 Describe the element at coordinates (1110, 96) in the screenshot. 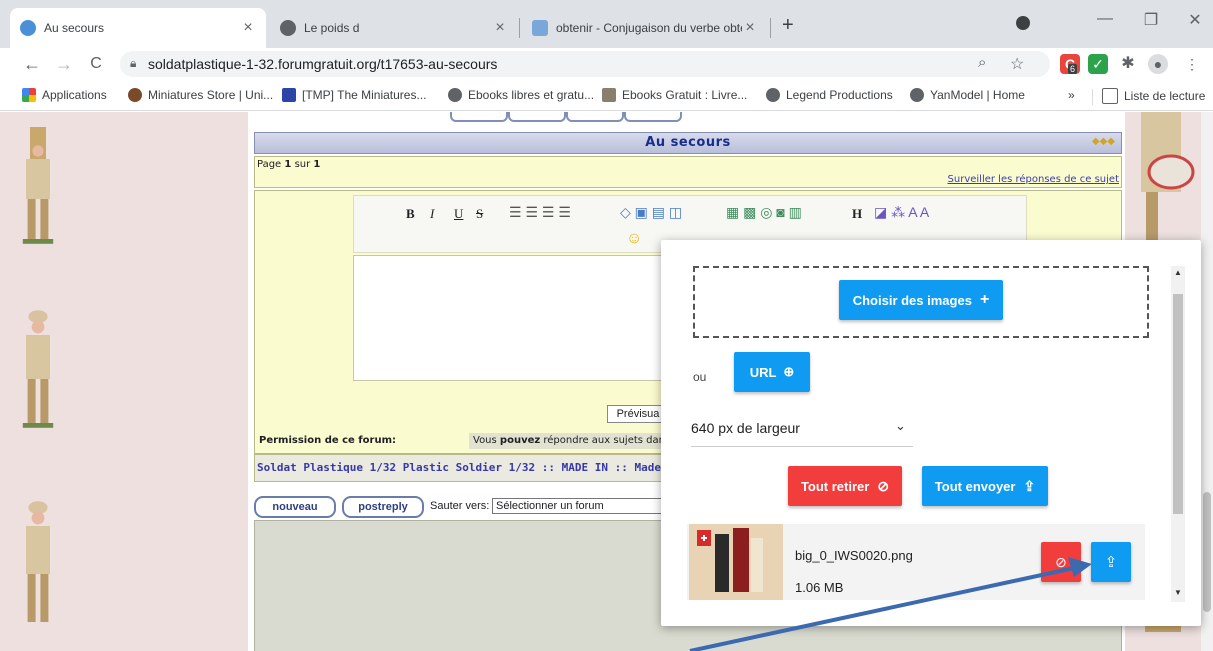

I see `reading-list-icon` at that location.